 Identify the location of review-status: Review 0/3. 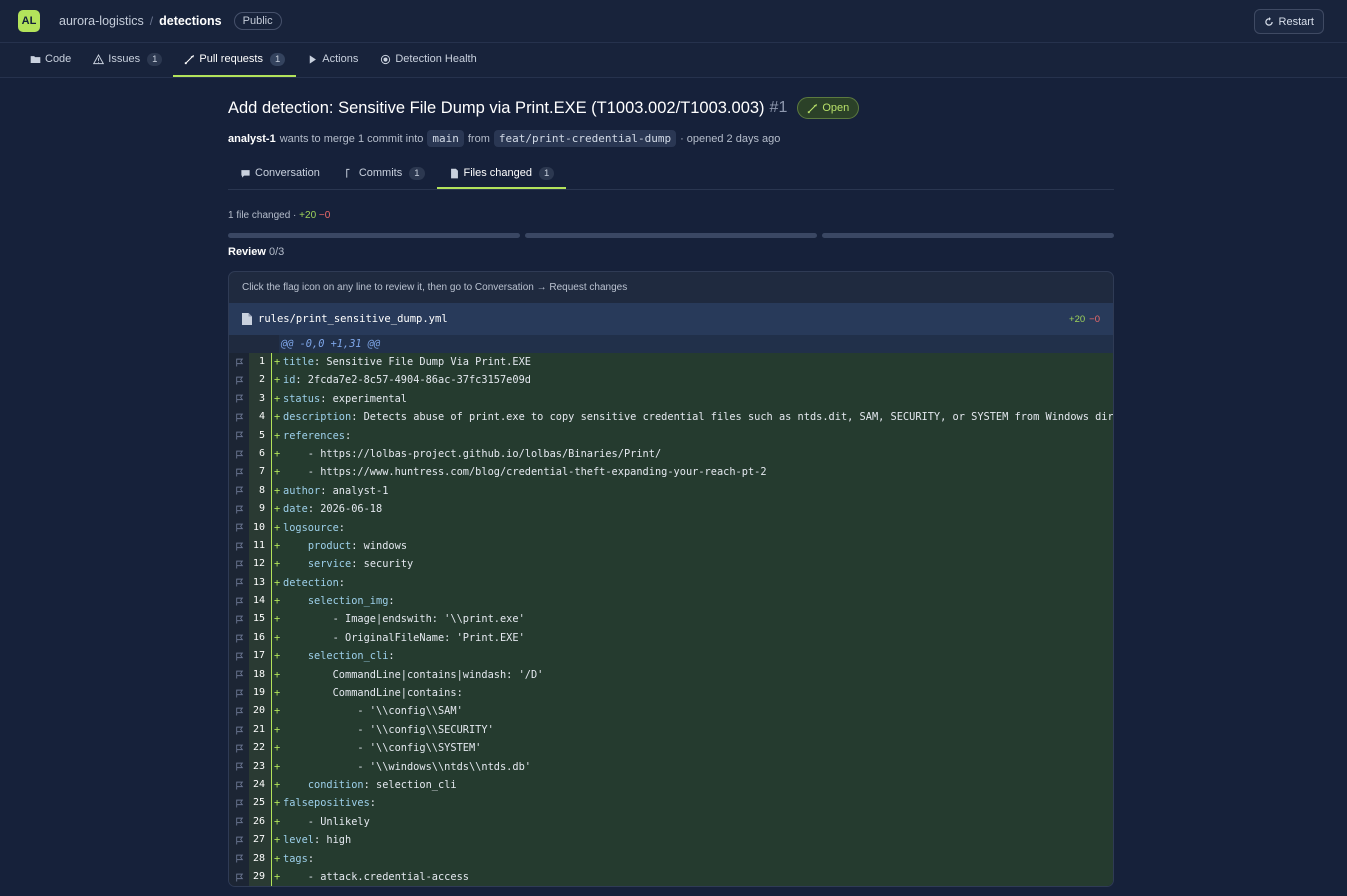
(671, 252).